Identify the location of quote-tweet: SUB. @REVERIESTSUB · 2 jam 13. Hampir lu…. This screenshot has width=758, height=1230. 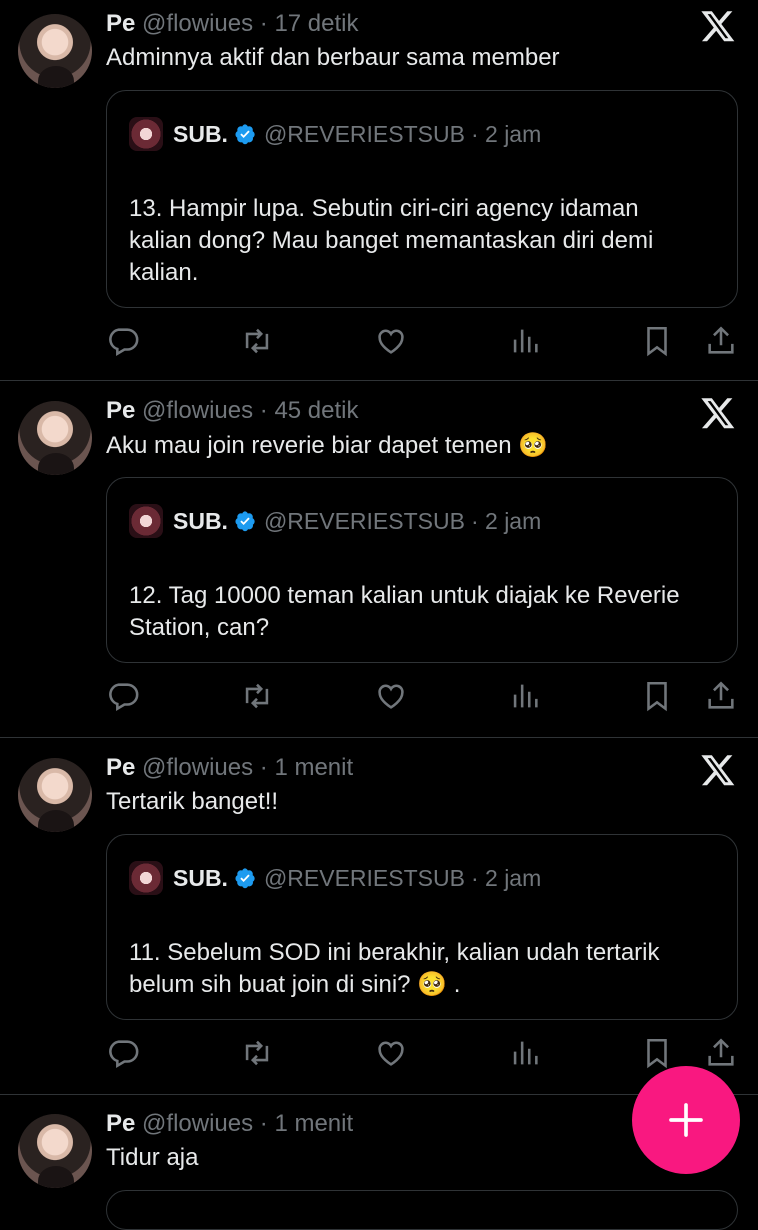
(422, 199).